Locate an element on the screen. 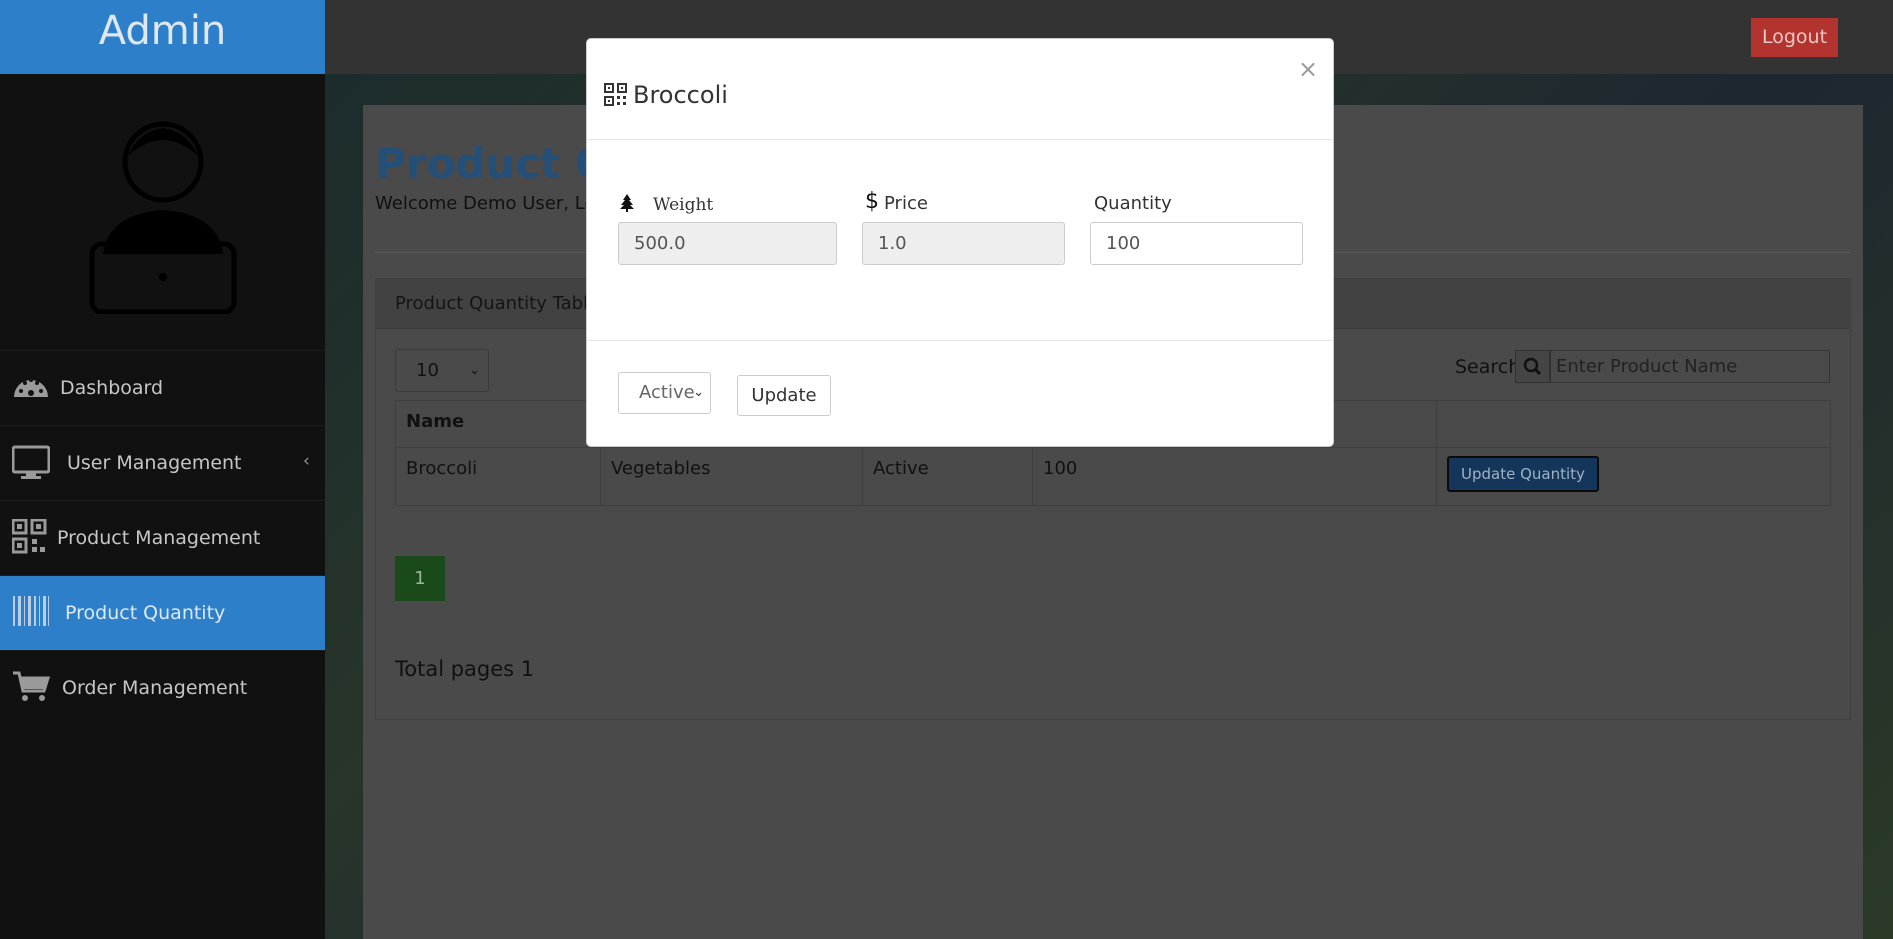 Image resolution: width=1893 pixels, height=939 pixels. cell-action: Update Quantity is located at coordinates (1633, 476).